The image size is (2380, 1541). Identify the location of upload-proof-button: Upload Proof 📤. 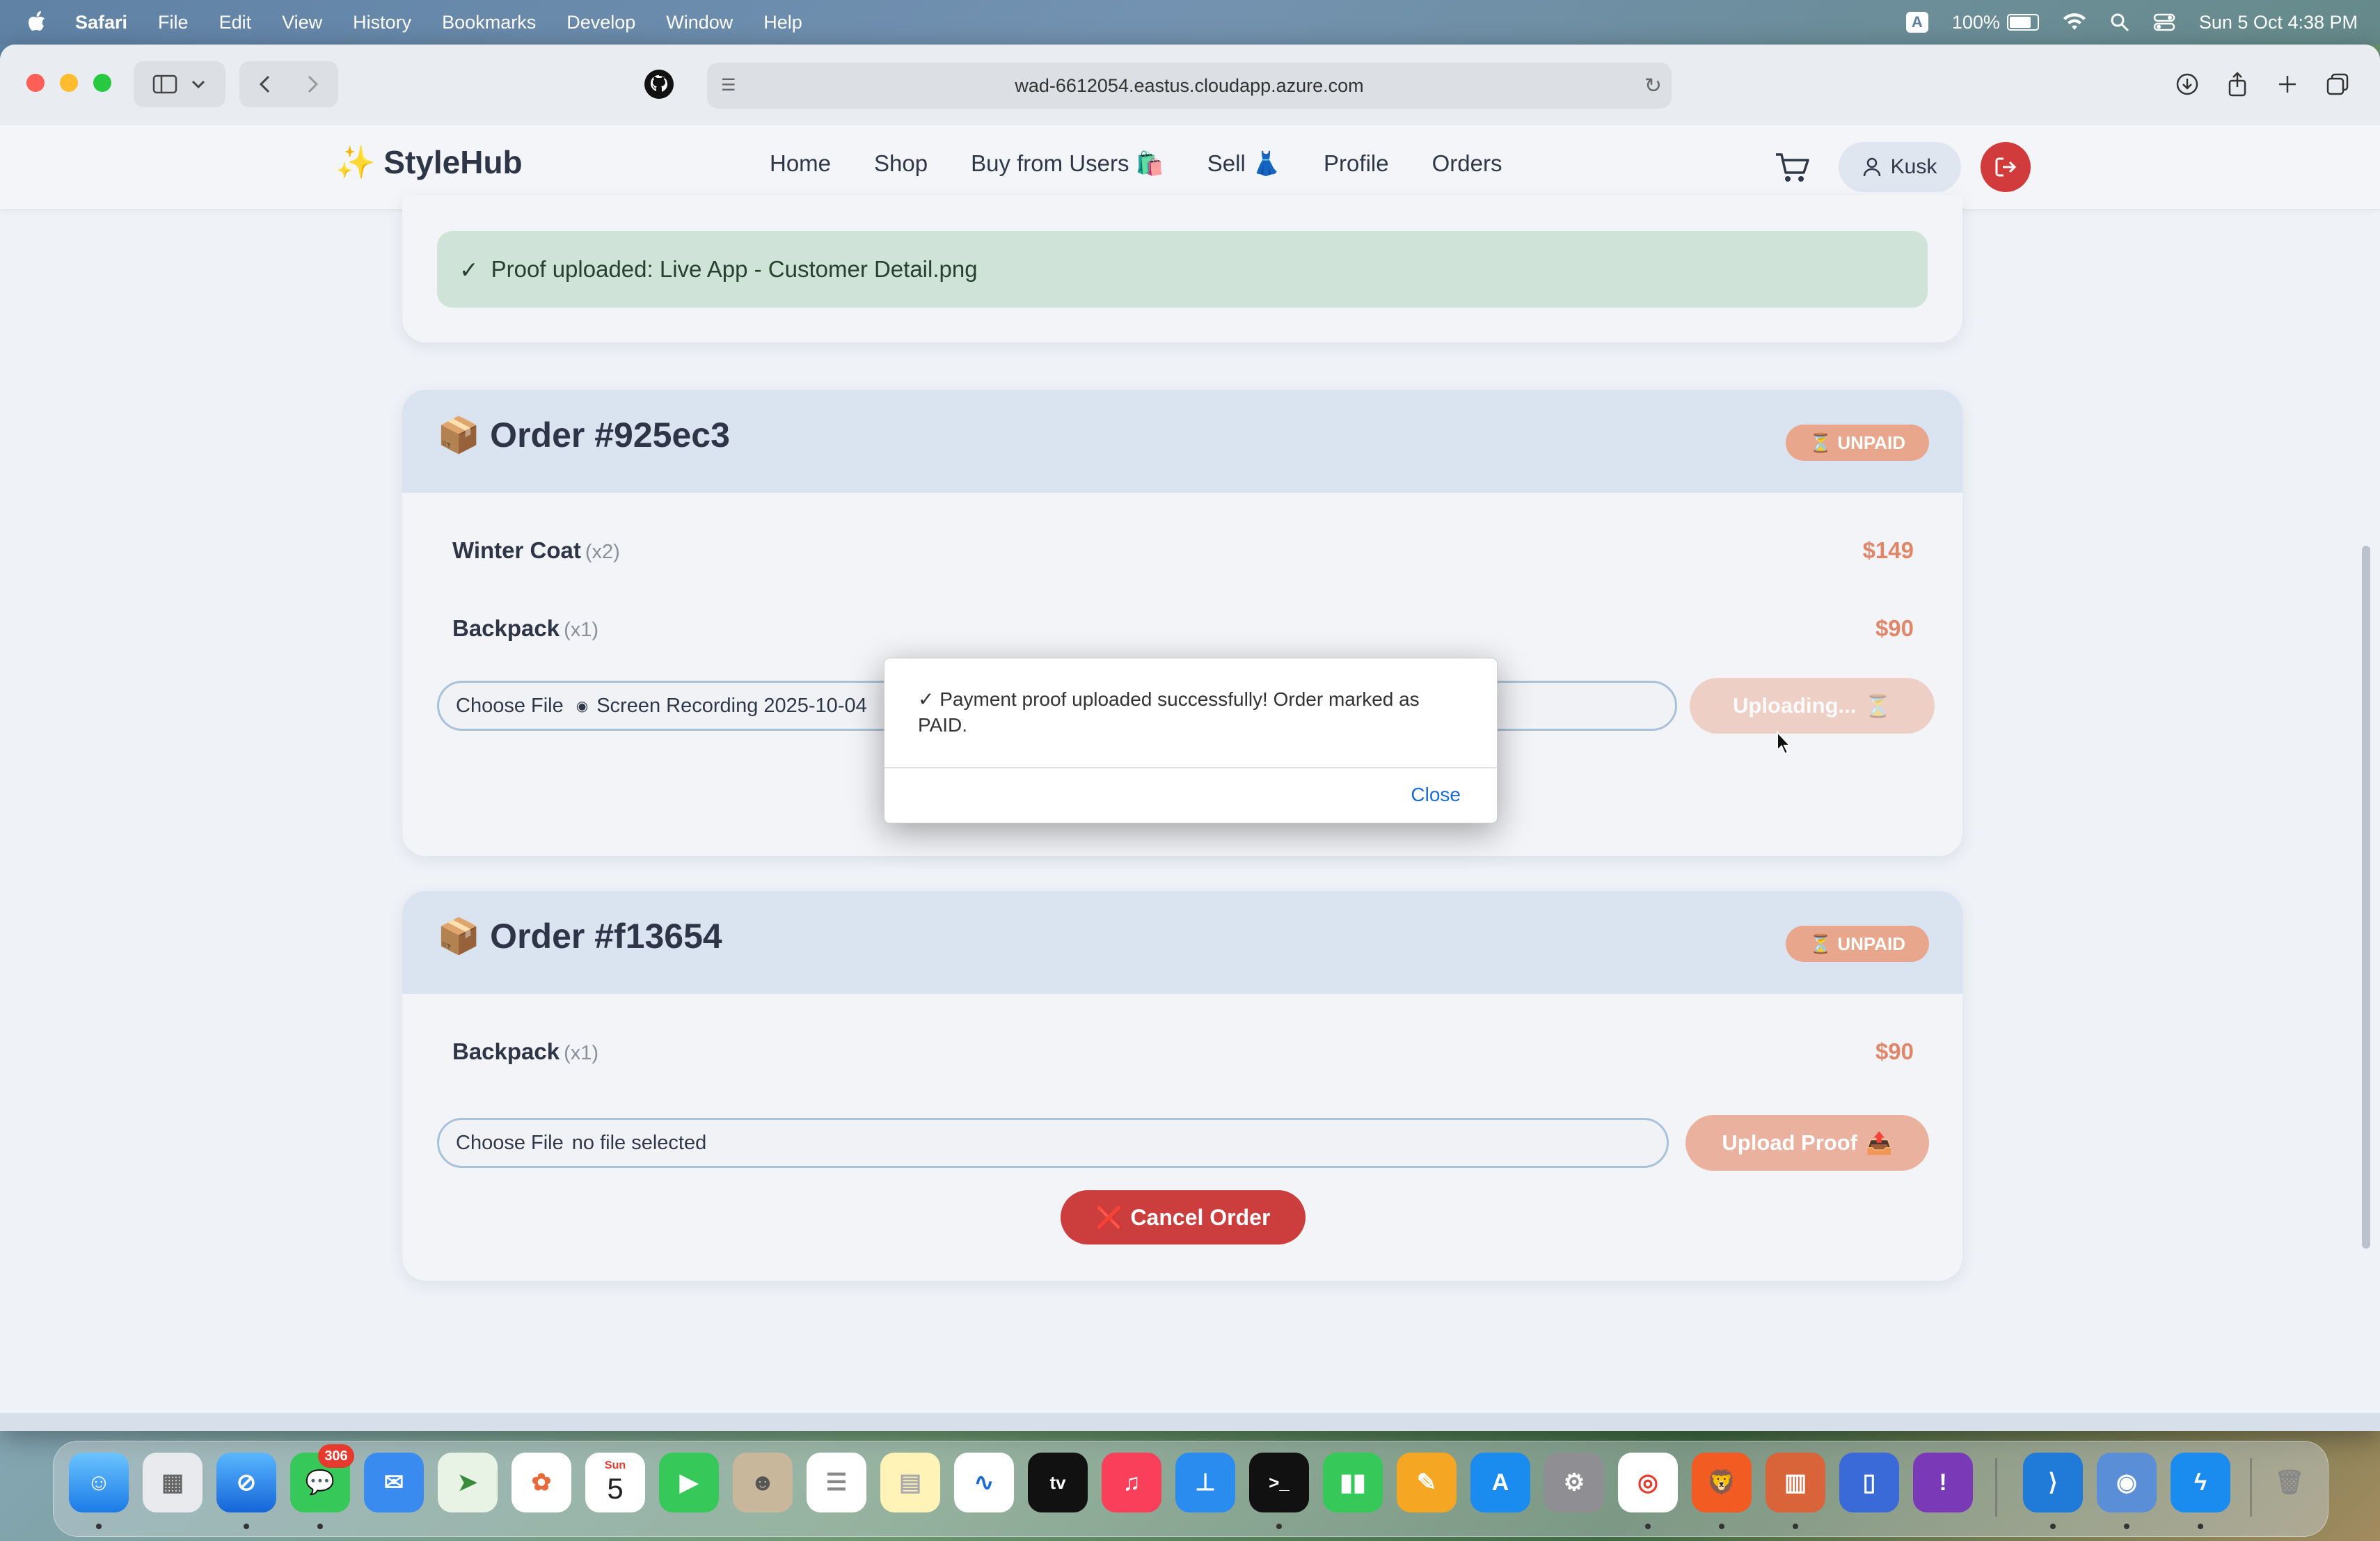
(1807, 1143).